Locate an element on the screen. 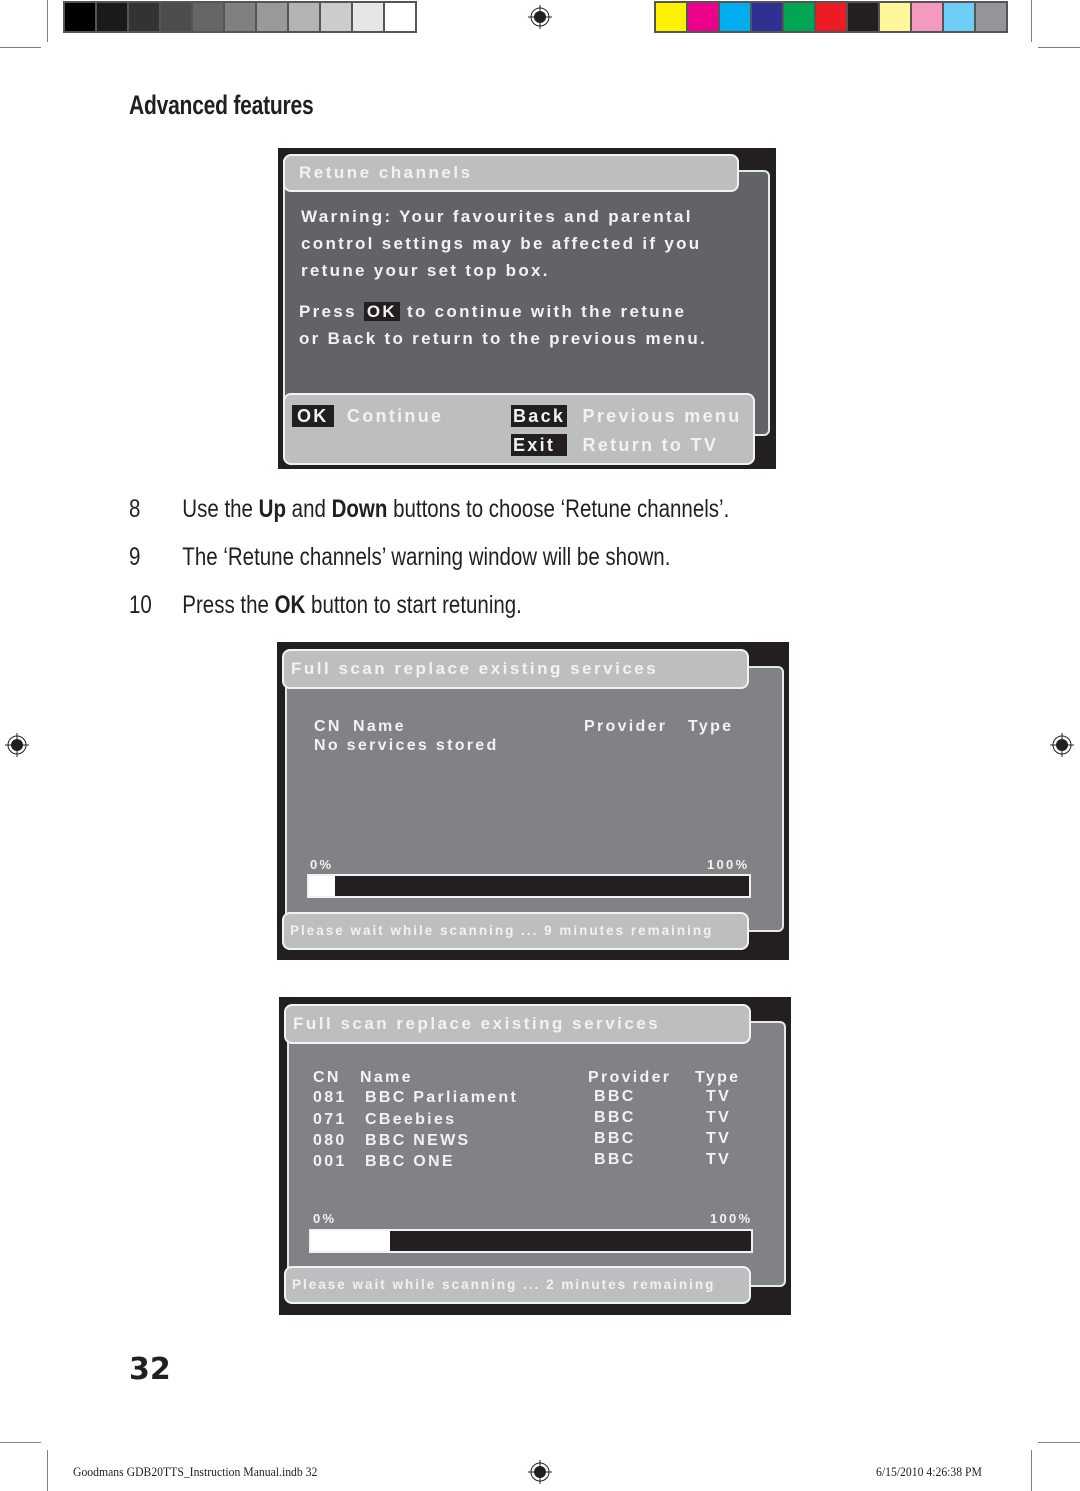 The height and width of the screenshot is (1491, 1080). exit-return-to-tv-button: Exit Return to TV is located at coordinates (615, 445).